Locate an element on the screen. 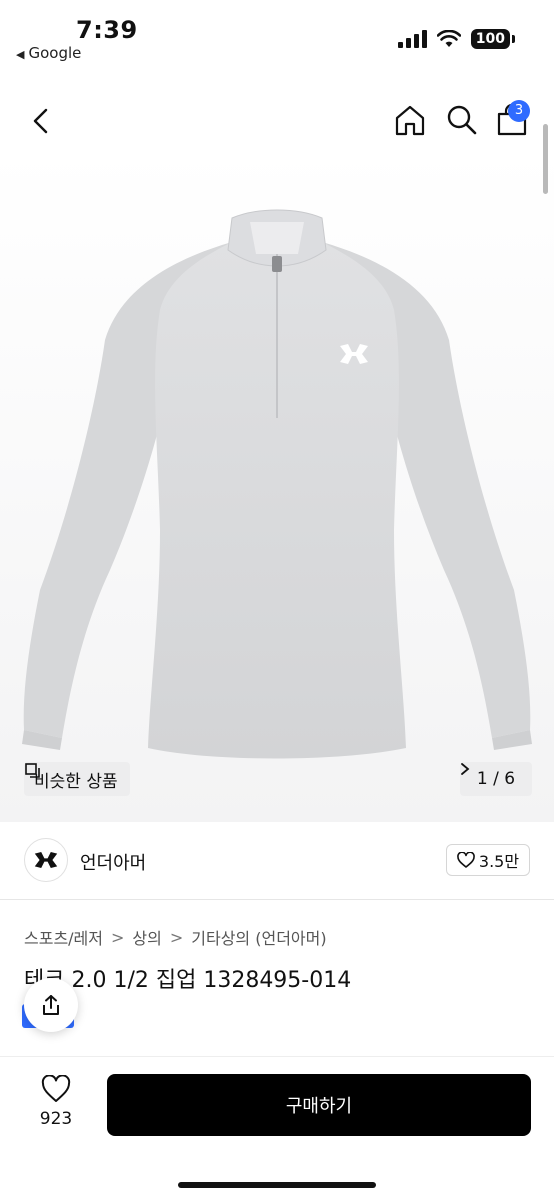 This screenshot has height=1200, width=554. share-button is located at coordinates (51, 1005).